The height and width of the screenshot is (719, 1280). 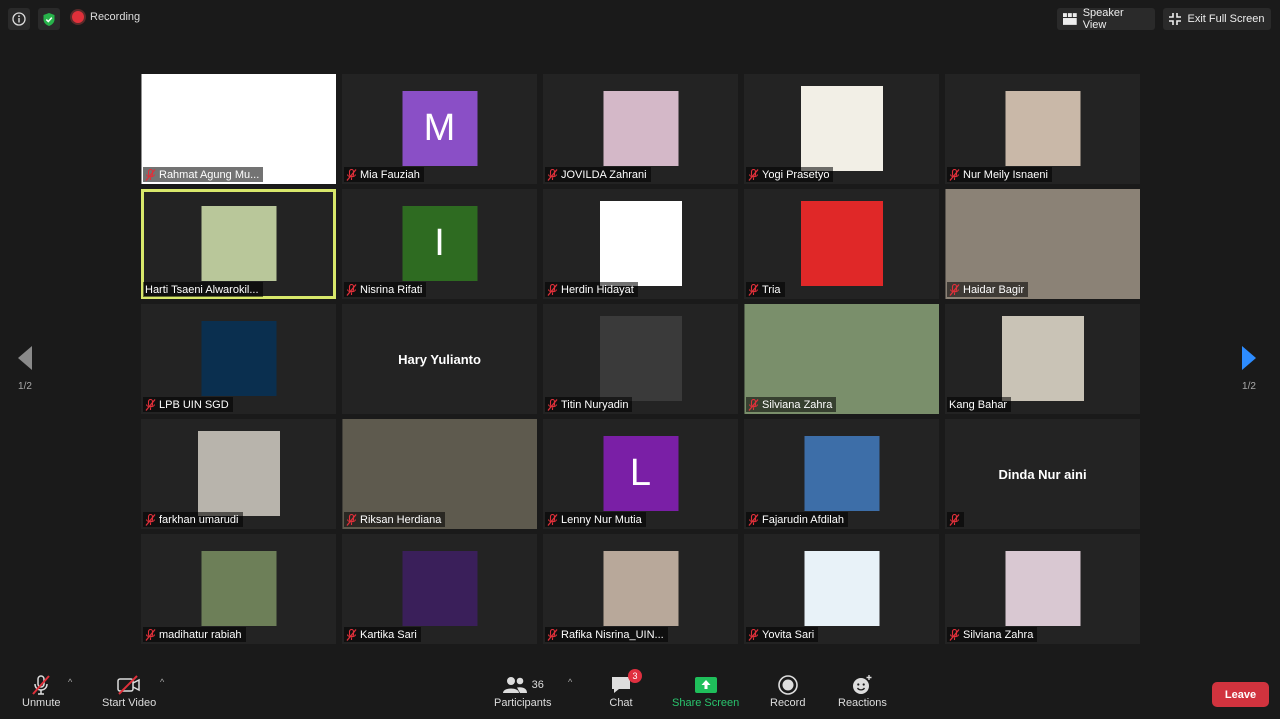 I want to click on participant-tile: Nur Meily Isnaeni, so click(x=1042, y=129).